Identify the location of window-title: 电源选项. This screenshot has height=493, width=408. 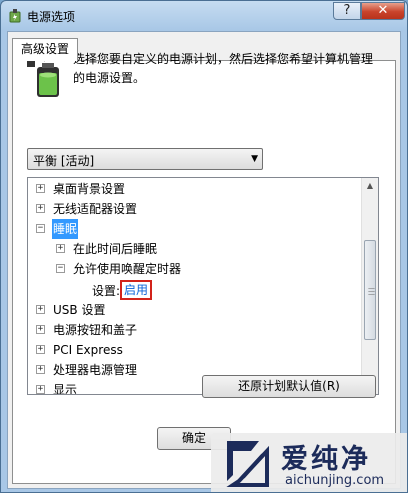
(51, 17).